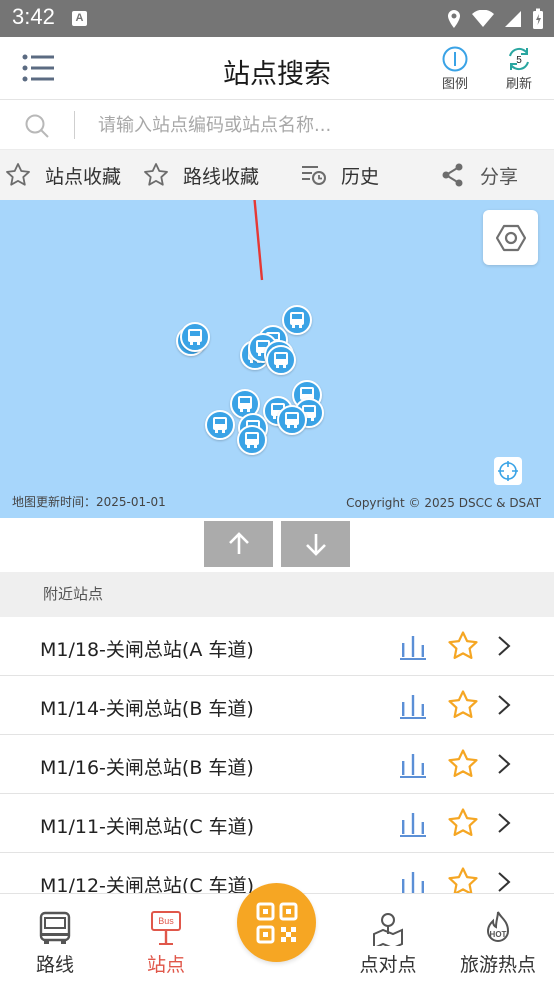  What do you see at coordinates (165, 965) in the screenshot?
I see `nav-stops-label: 站点` at bounding box center [165, 965].